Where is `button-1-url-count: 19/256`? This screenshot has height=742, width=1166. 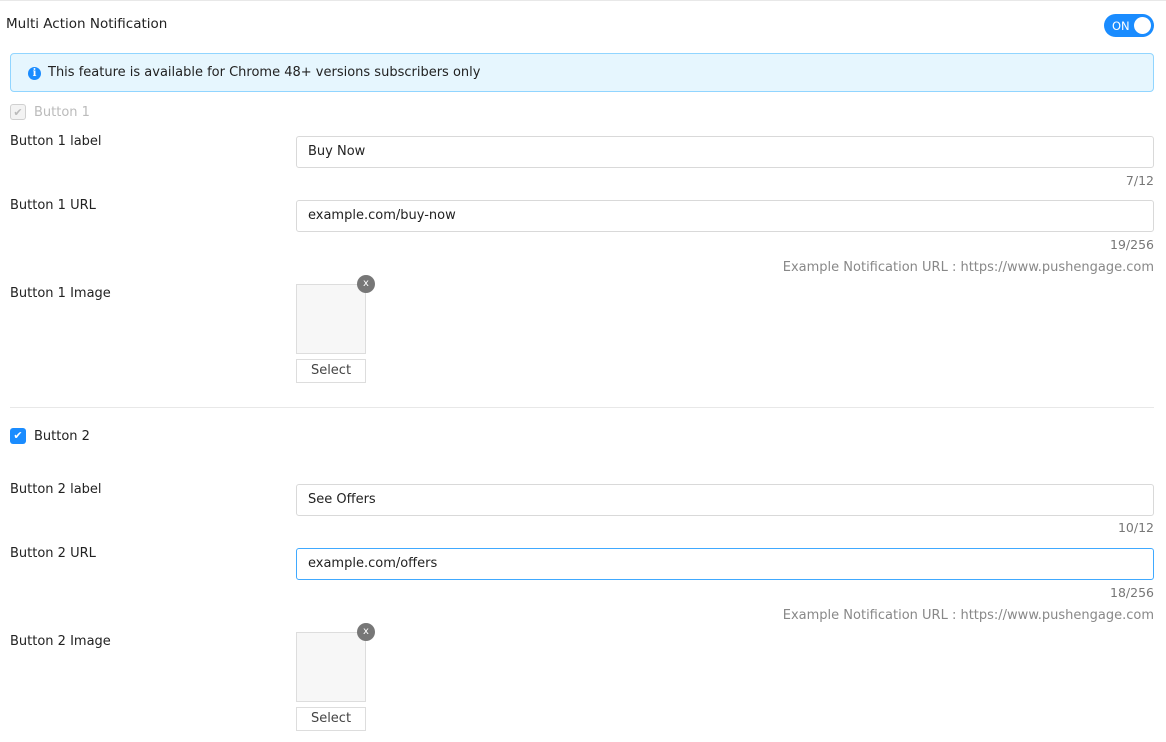 button-1-url-count: 19/256 is located at coordinates (1132, 244).